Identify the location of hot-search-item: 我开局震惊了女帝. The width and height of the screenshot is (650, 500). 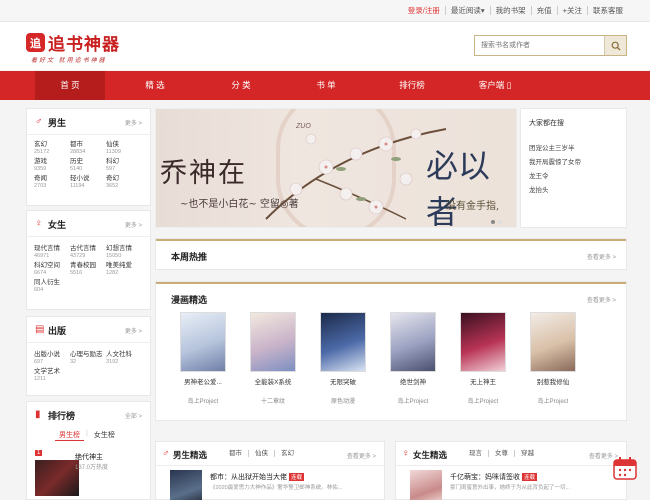
(555, 163).